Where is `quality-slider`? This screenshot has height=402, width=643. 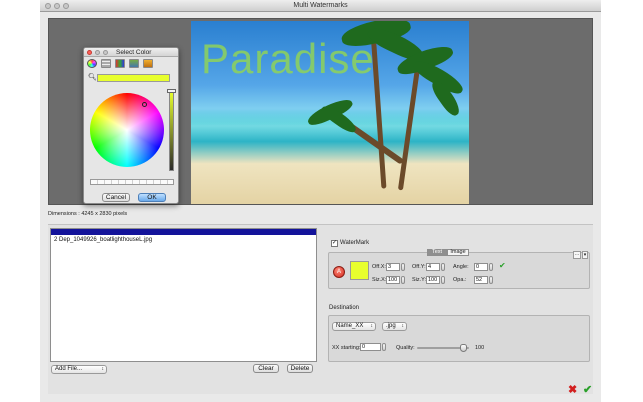
quality-slider is located at coordinates (443, 348).